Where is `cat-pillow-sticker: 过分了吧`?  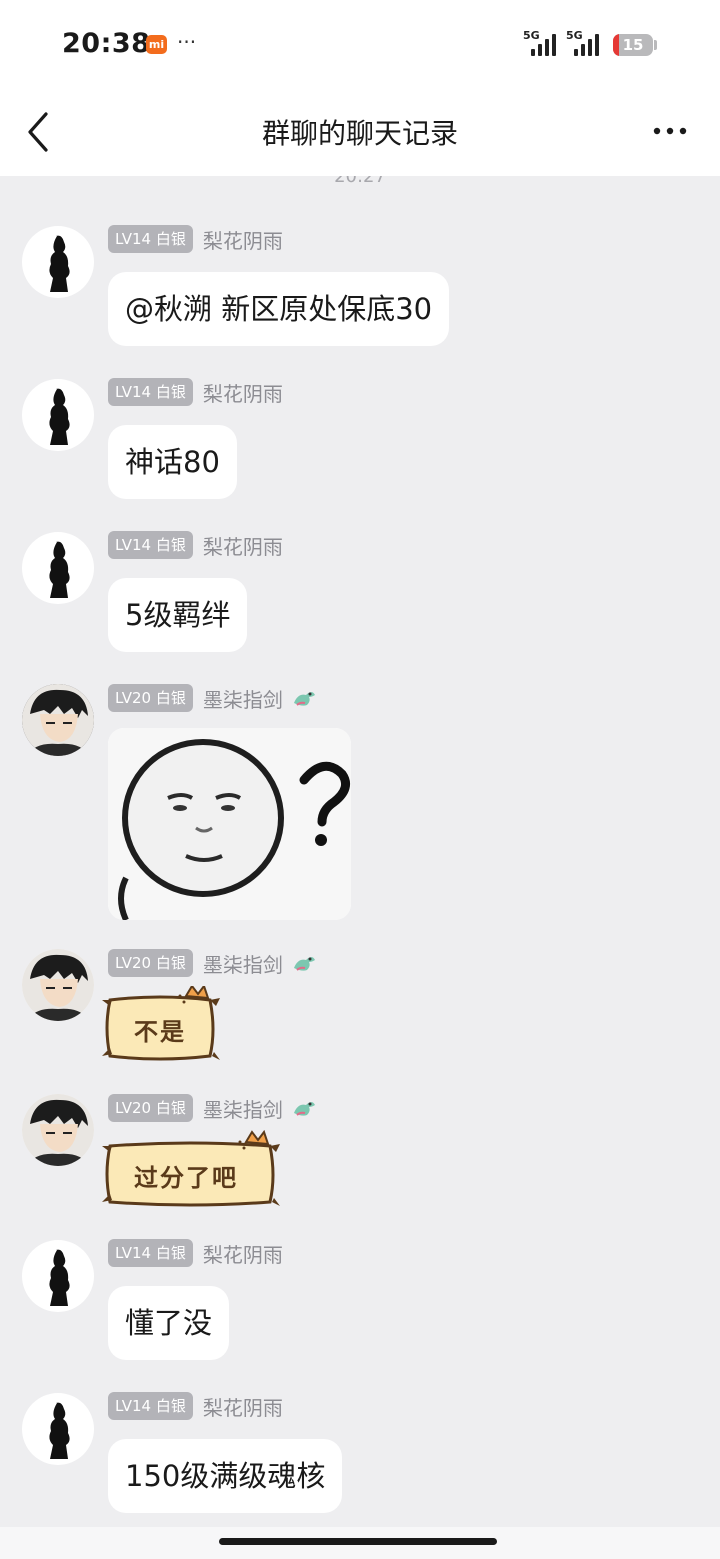
cat-pillow-sticker: 过分了吧 is located at coordinates (191, 1172).